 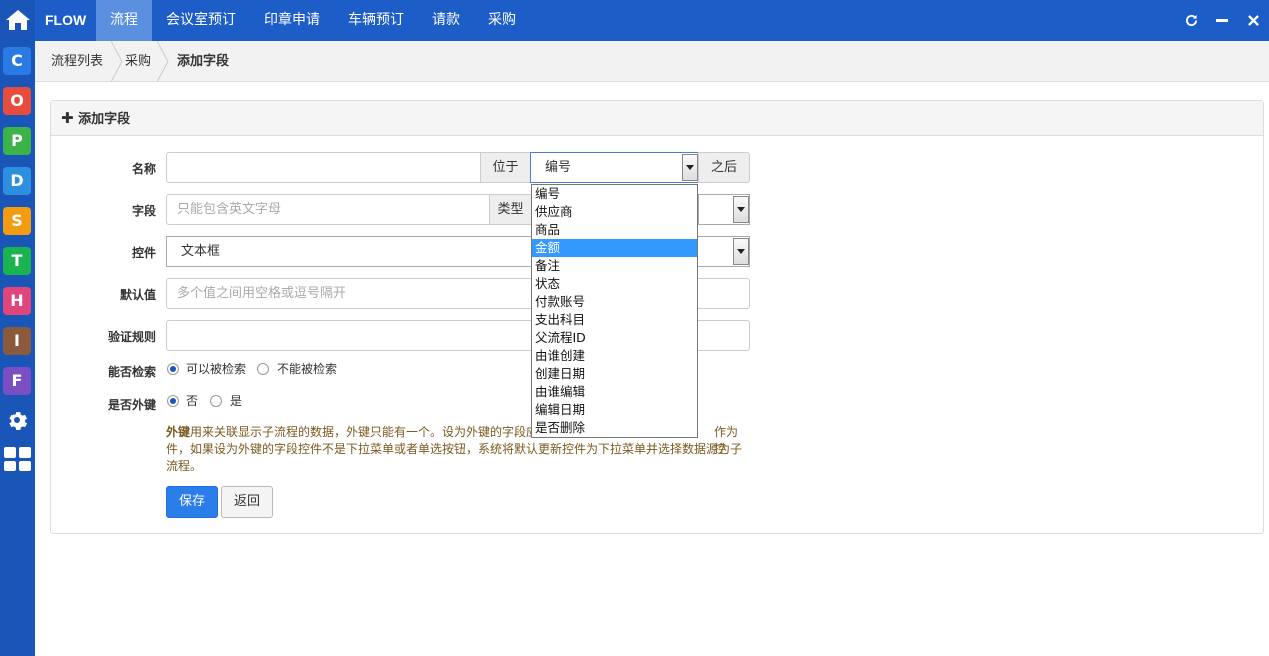 I want to click on position-select-value: 编号, so click(x=558, y=167).